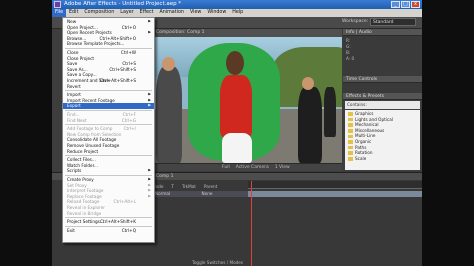 The height and width of the screenshot is (266, 474). I want to click on zoom-select: Full, so click(226, 167).